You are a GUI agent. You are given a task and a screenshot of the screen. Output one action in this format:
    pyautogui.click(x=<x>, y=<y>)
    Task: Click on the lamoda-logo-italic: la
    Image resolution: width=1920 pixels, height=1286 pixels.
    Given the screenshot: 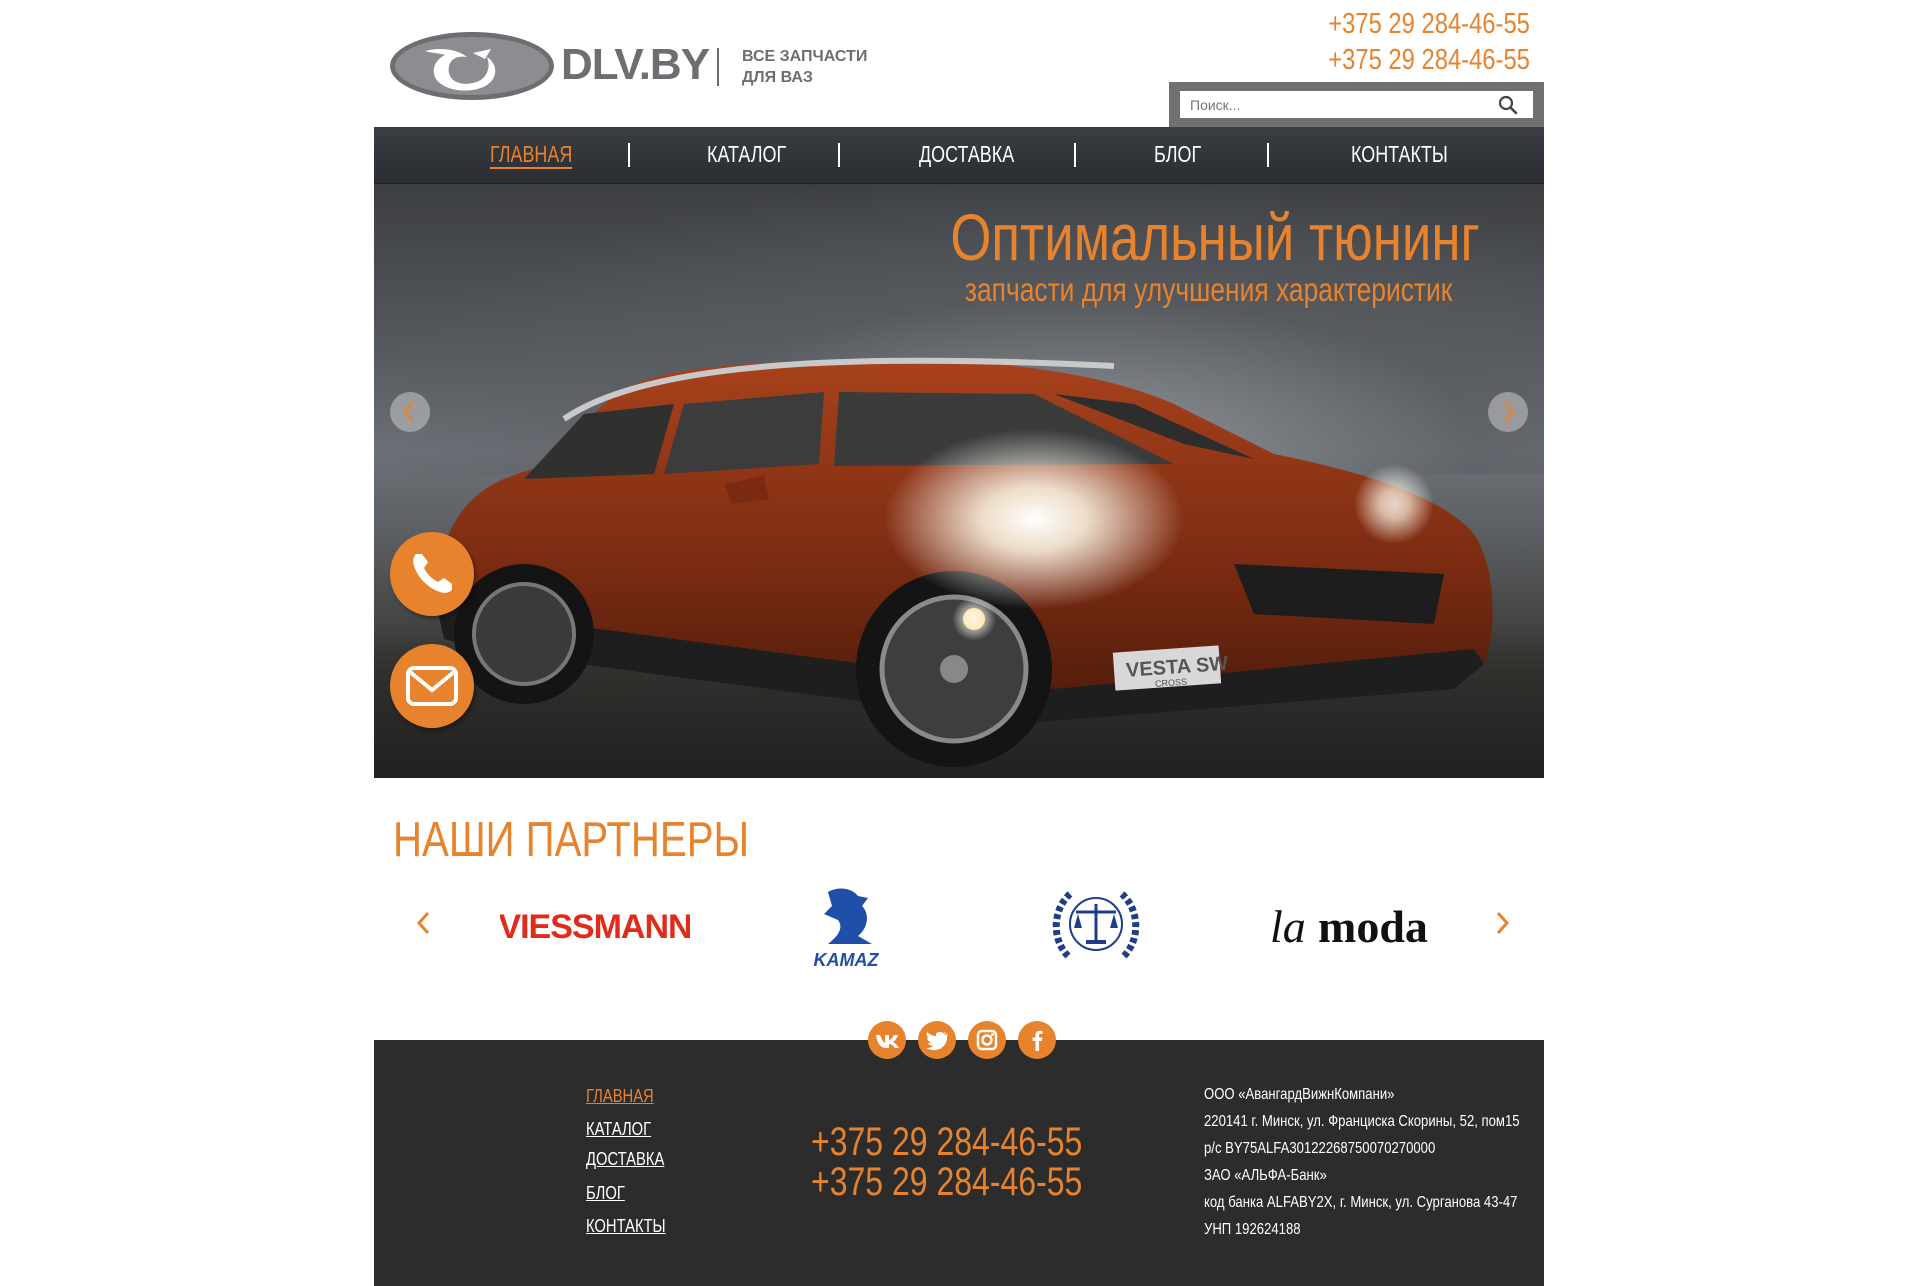 What is the action you would take?
    pyautogui.click(x=1288, y=926)
    